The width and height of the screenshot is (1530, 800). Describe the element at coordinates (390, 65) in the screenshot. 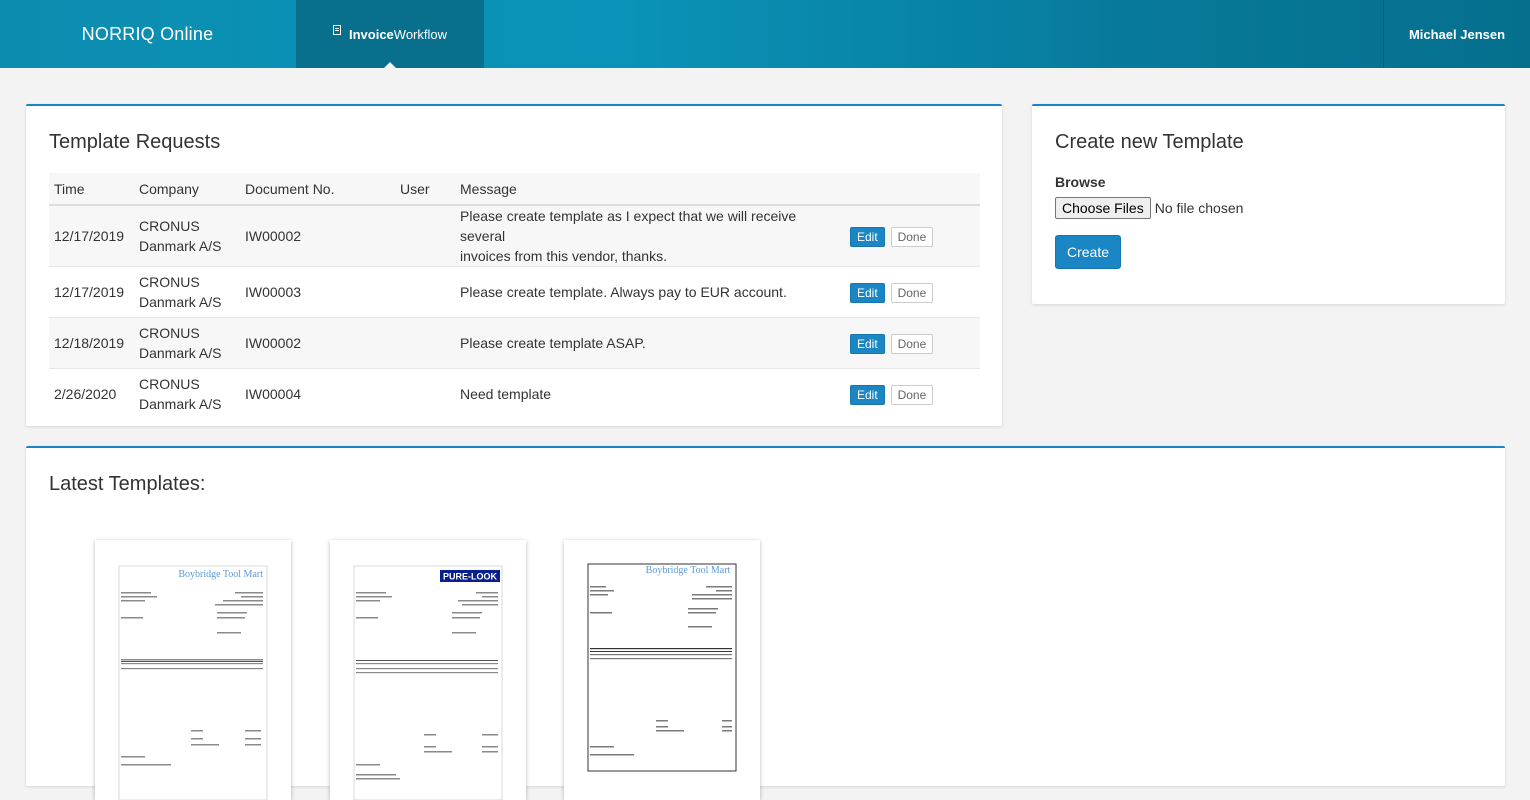

I see `active-tab-caret-icon` at that location.